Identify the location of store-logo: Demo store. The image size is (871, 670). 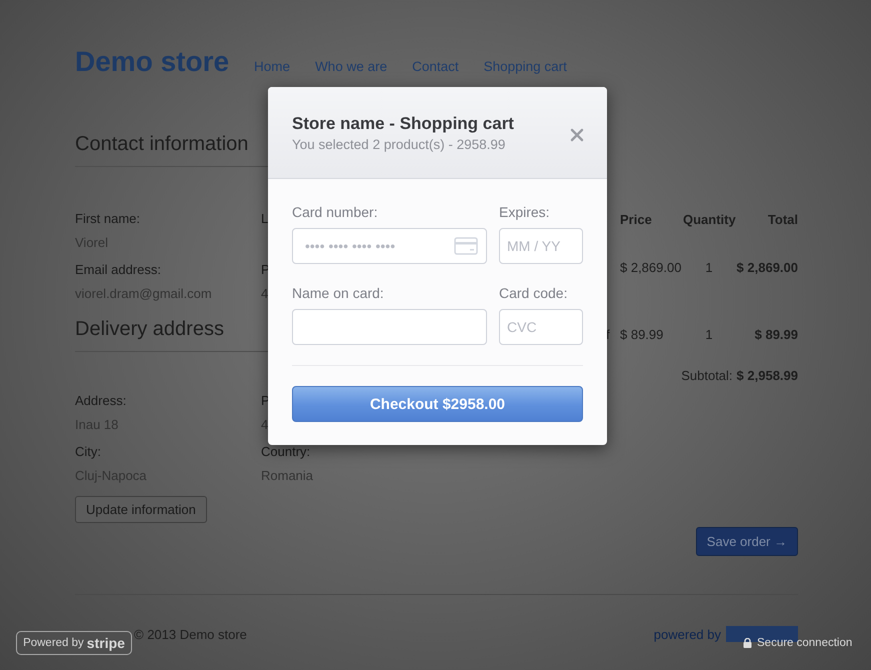
(152, 62).